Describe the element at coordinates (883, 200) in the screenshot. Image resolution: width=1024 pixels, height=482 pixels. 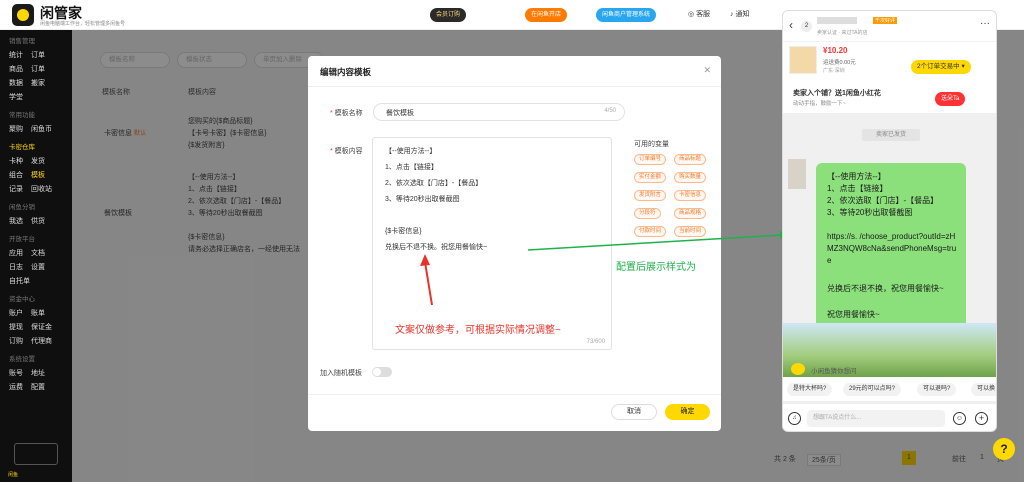
I see `msg-line: 2、依次选取【门店】-【餐品】` at that location.